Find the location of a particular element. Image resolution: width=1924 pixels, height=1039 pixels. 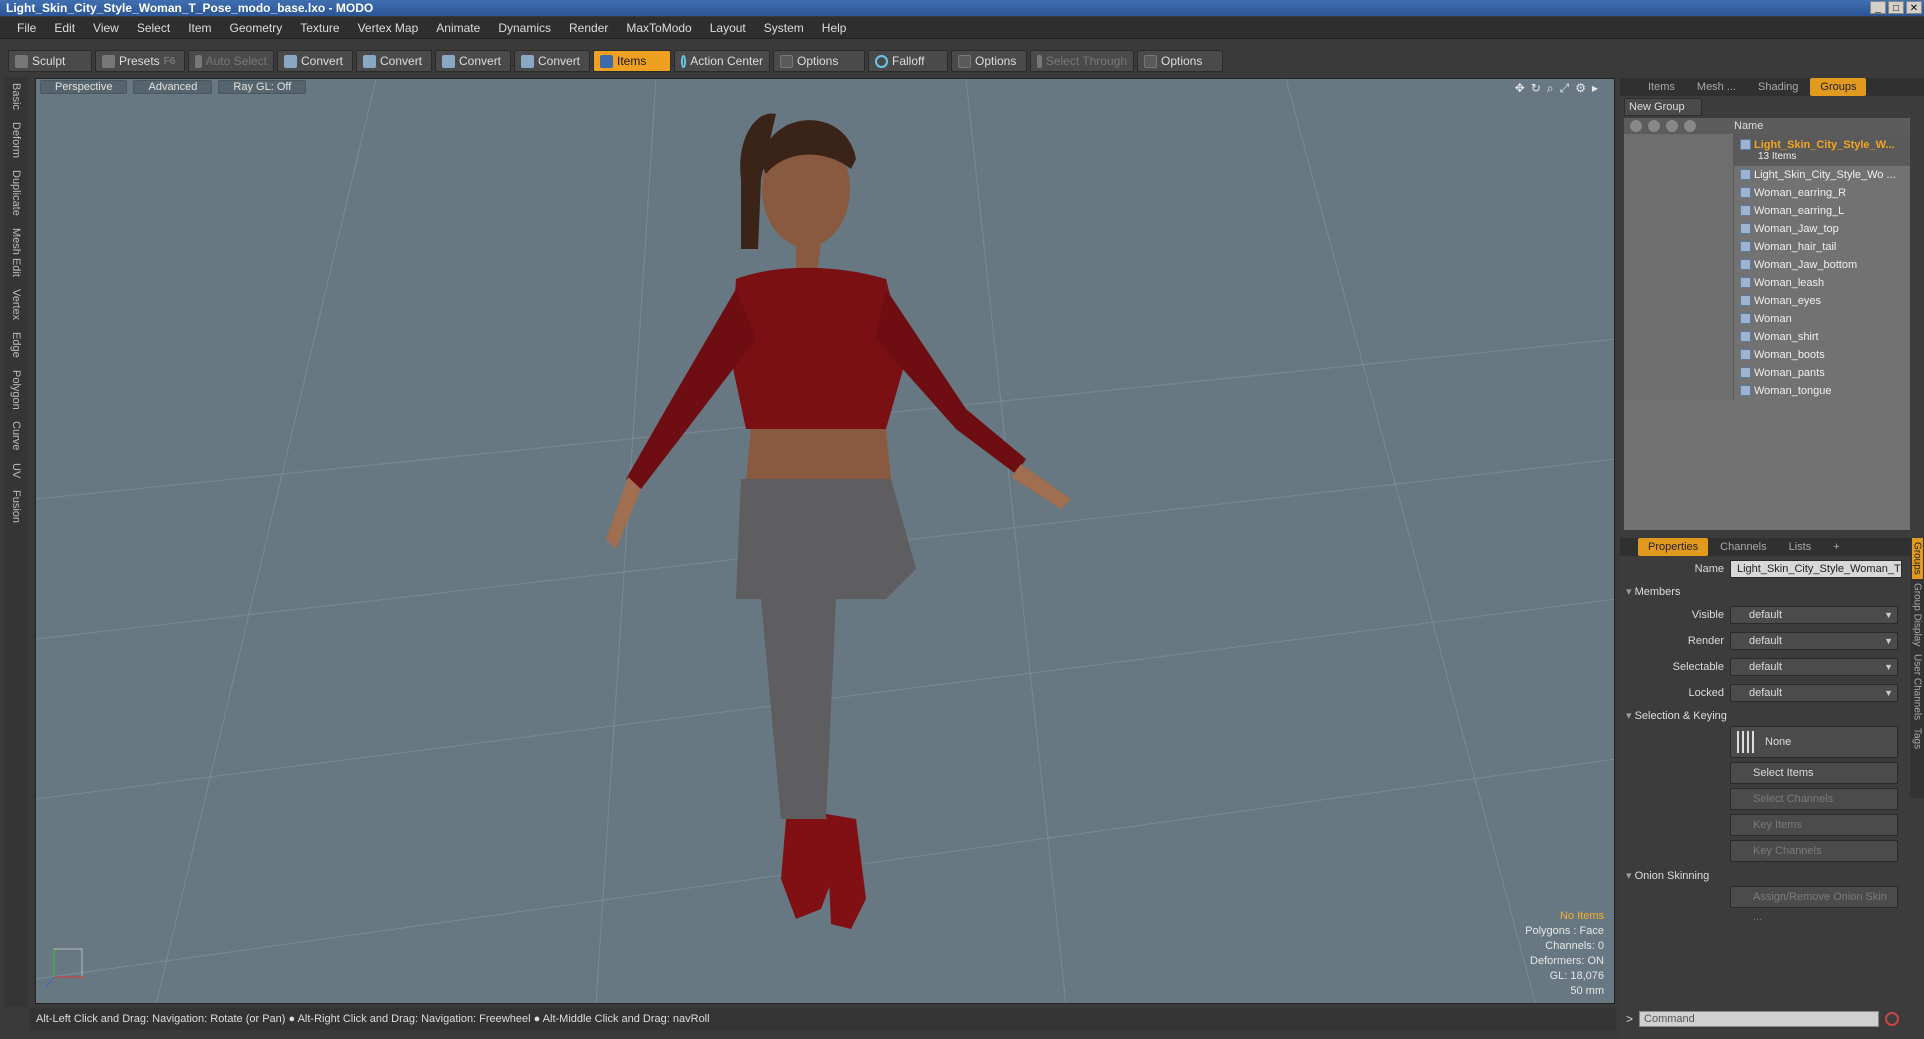

falloff-button: Falloff is located at coordinates (908, 61).